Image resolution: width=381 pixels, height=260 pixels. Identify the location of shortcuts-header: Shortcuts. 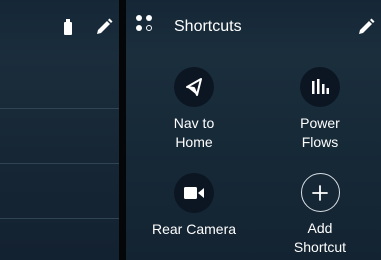
(253, 27).